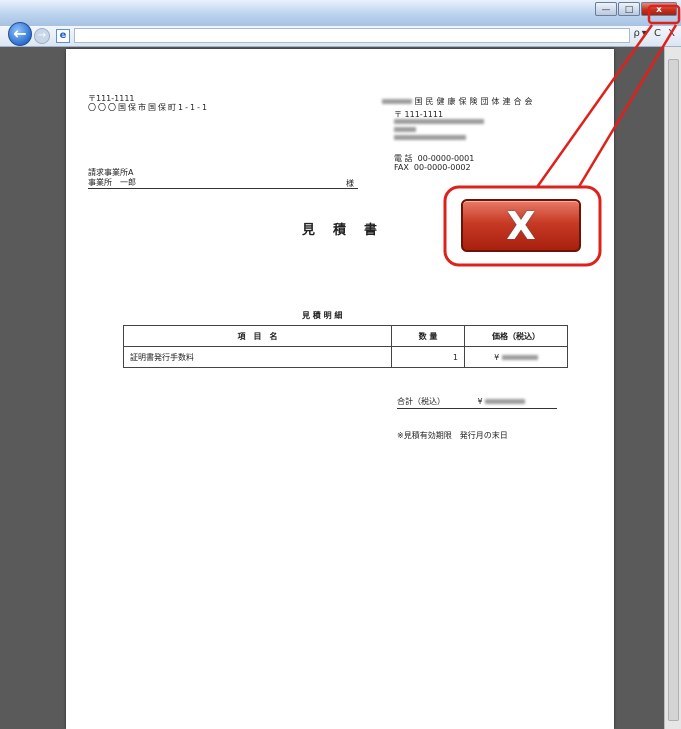 Image resolution: width=681 pixels, height=729 pixels. What do you see at coordinates (112, 182) in the screenshot?
I see `recipient-person: 事業所 一郎` at bounding box center [112, 182].